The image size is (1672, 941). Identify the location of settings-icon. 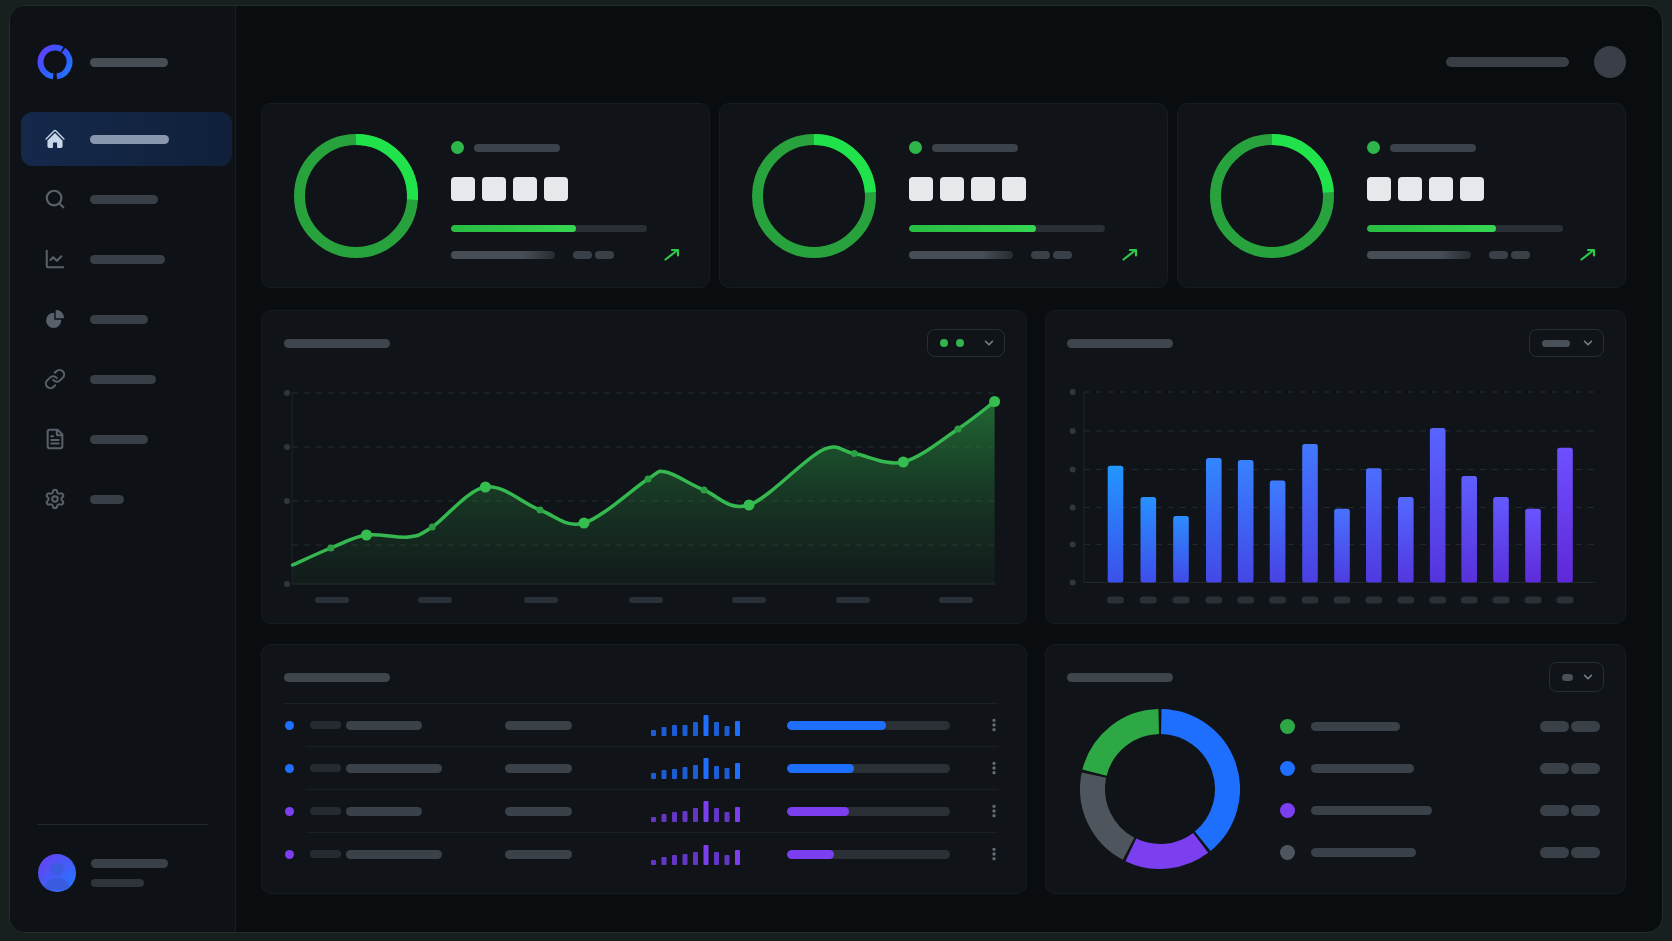
(55, 499).